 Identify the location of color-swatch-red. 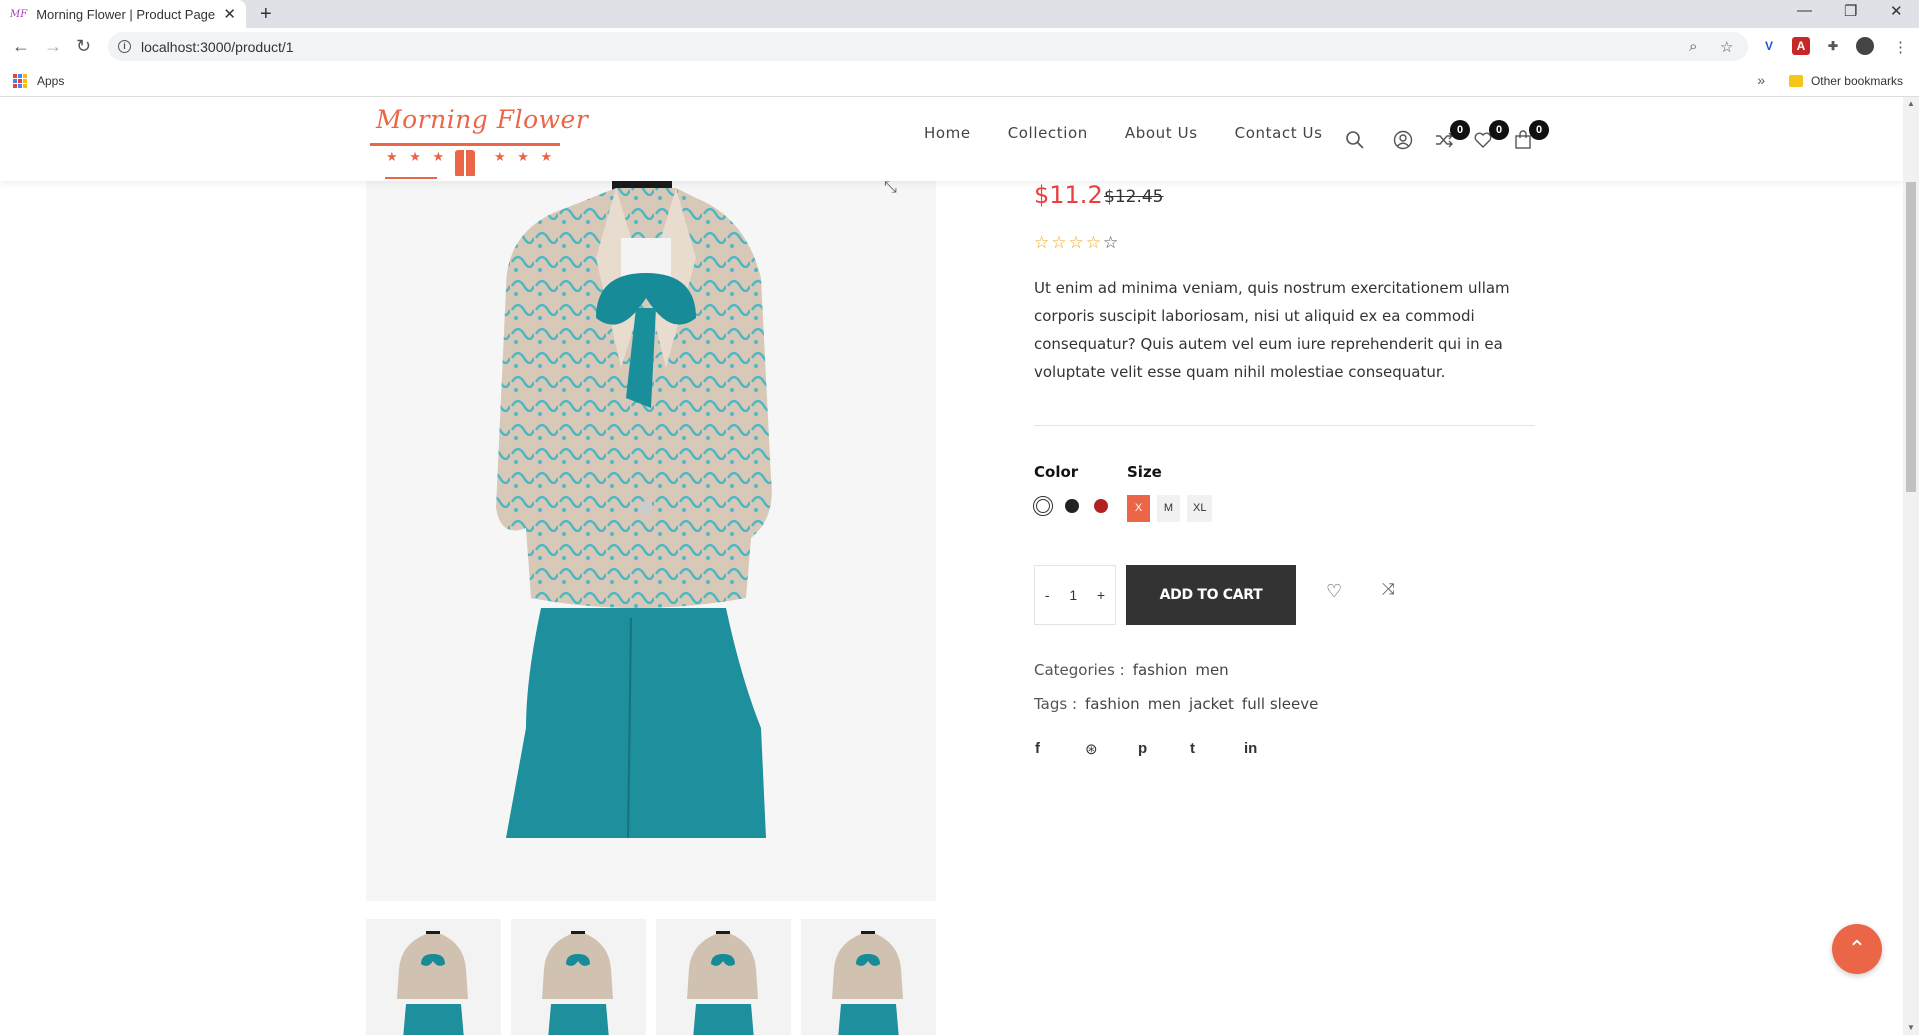
(1101, 506).